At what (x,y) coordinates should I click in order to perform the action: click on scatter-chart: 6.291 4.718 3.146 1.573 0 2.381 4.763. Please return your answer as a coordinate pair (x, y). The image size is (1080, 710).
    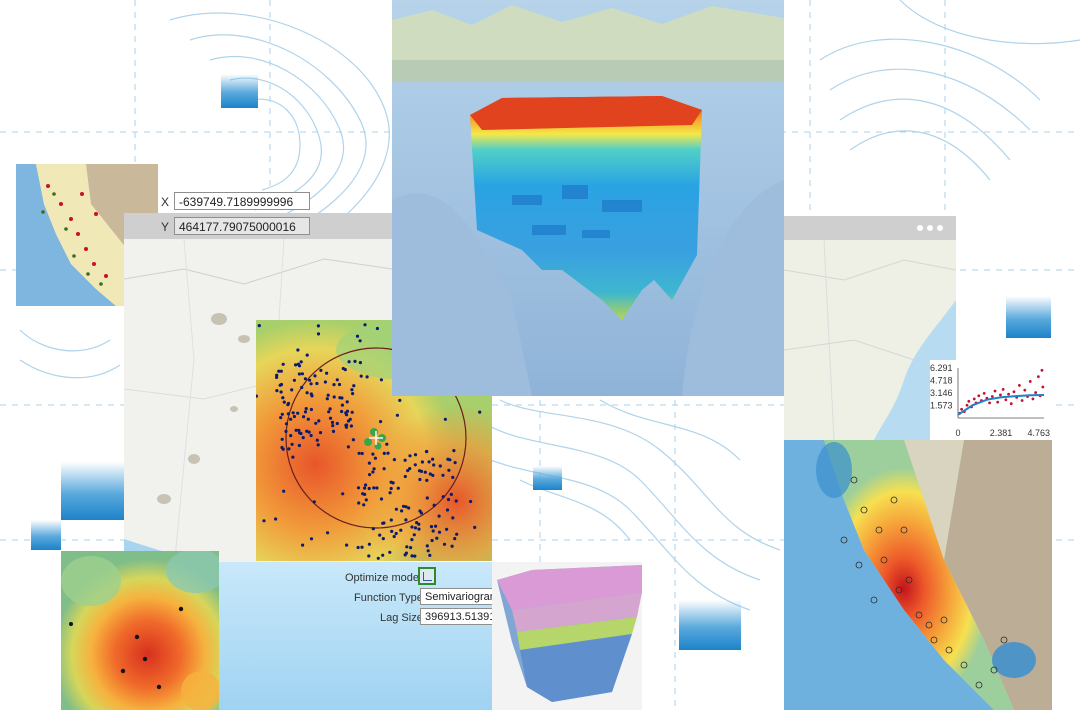
    Looking at the image, I should click on (991, 400).